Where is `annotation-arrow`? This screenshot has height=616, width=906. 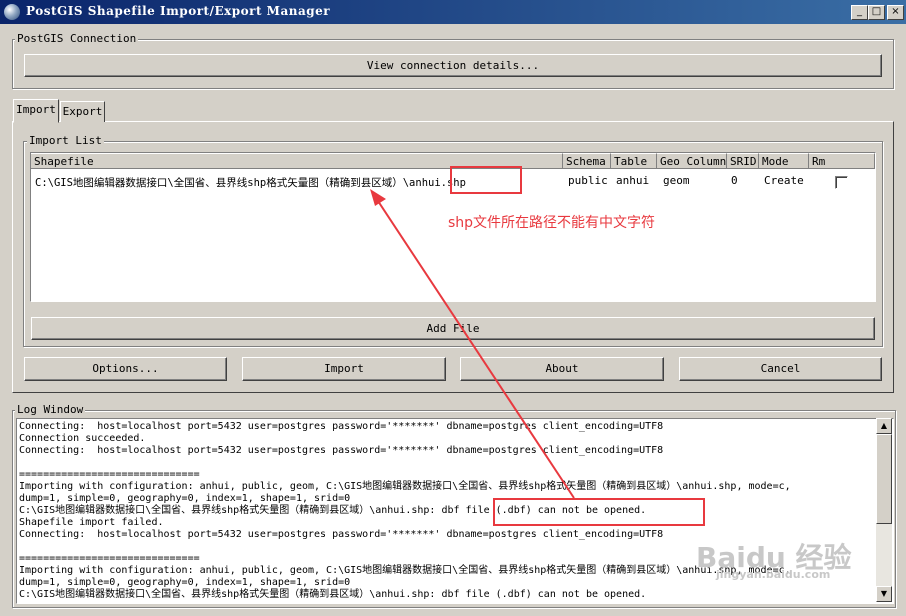
annotation-arrow is located at coordinates (472, 344).